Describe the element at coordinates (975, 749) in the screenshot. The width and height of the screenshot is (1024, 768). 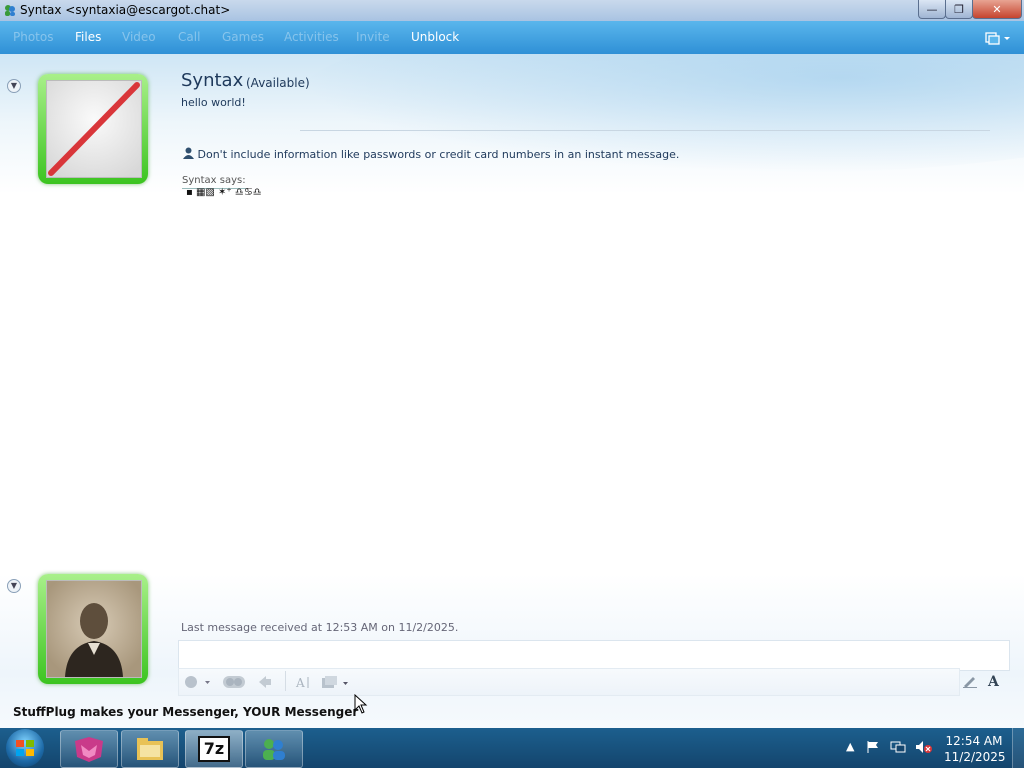
I see `clock: 12:54 AM 11/2/2025` at that location.